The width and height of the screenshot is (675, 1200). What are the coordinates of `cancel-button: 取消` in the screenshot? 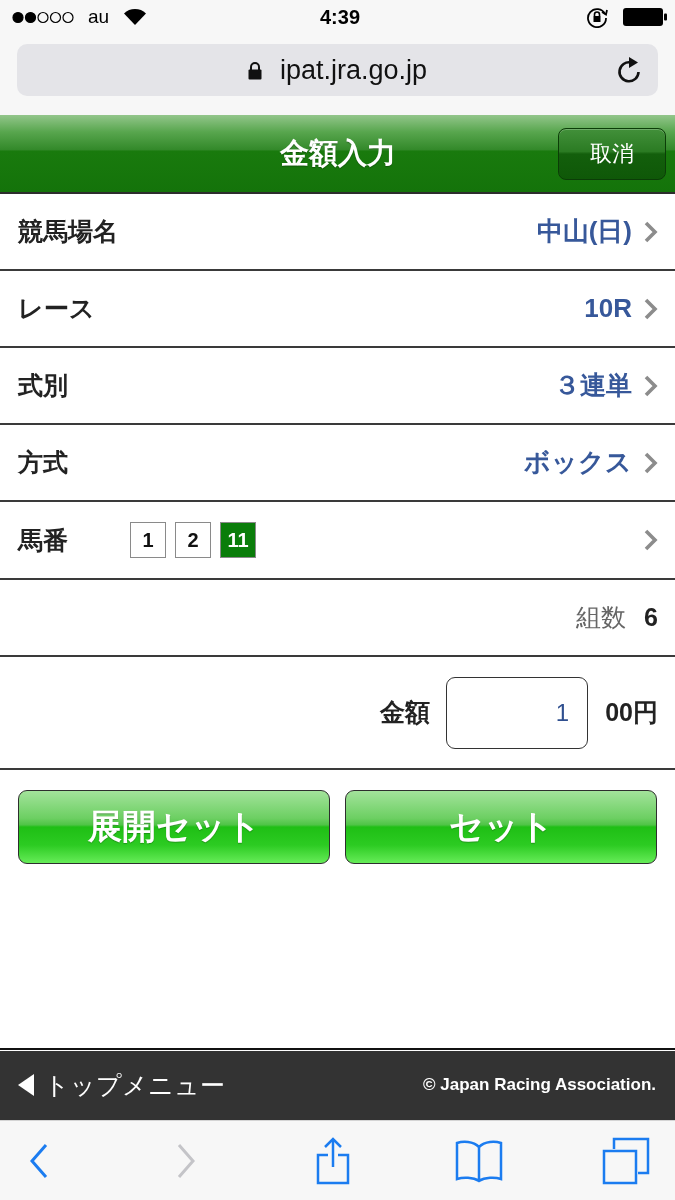 It's located at (612, 153).